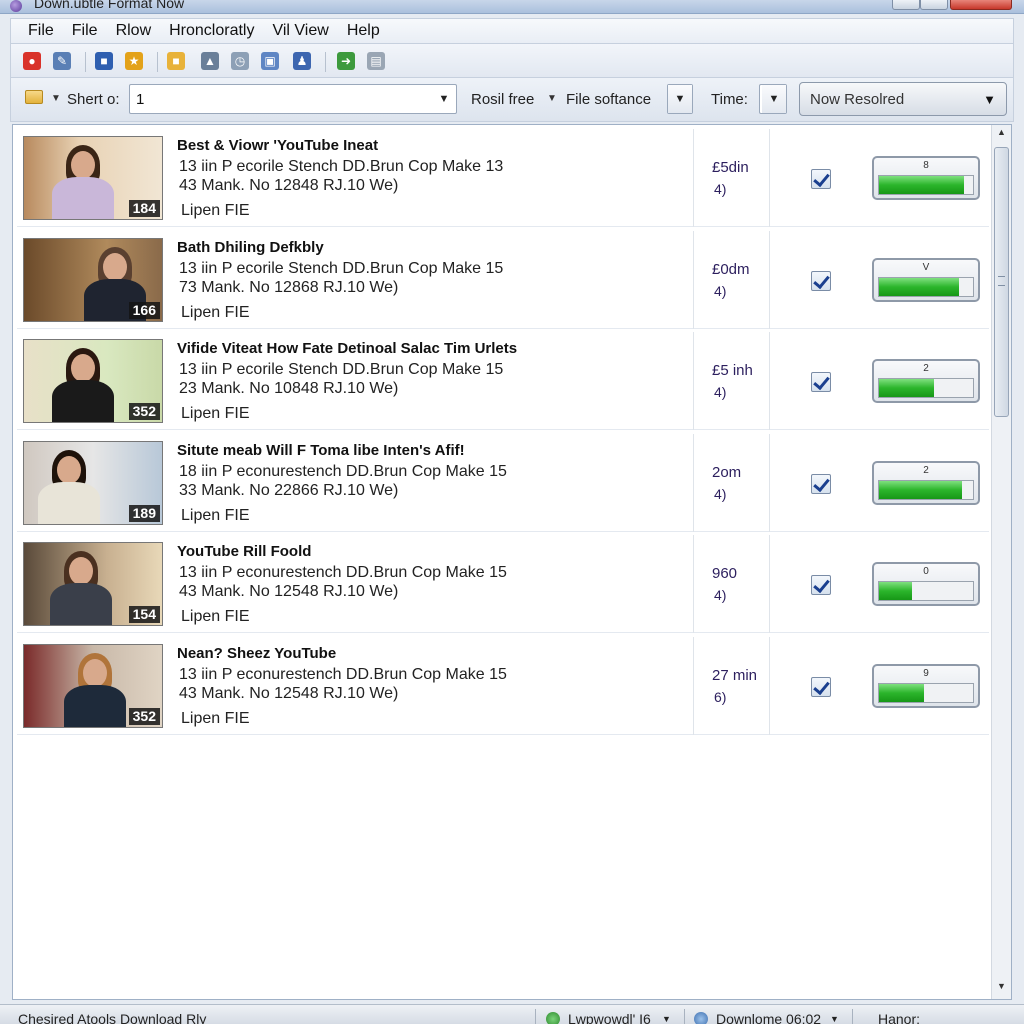  What do you see at coordinates (270, 61) in the screenshot?
I see `window-icon: ▣` at bounding box center [270, 61].